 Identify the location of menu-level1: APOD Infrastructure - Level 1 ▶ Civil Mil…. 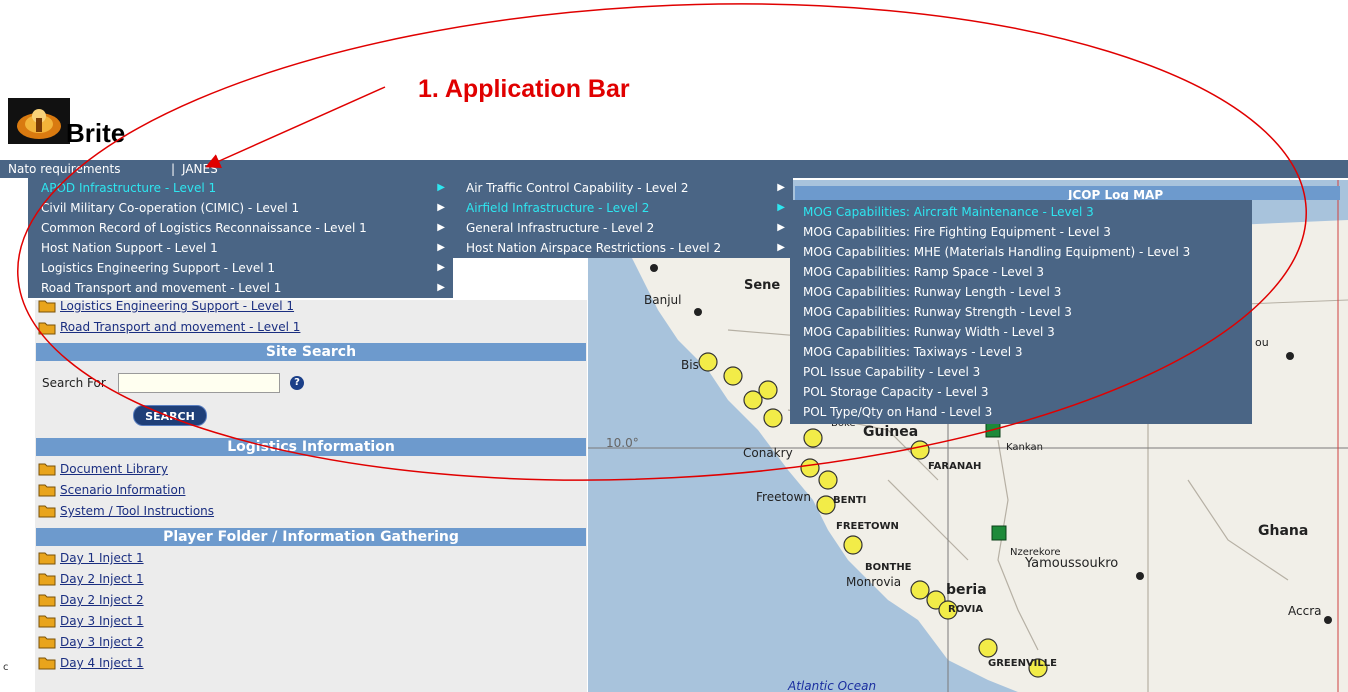
(240, 238).